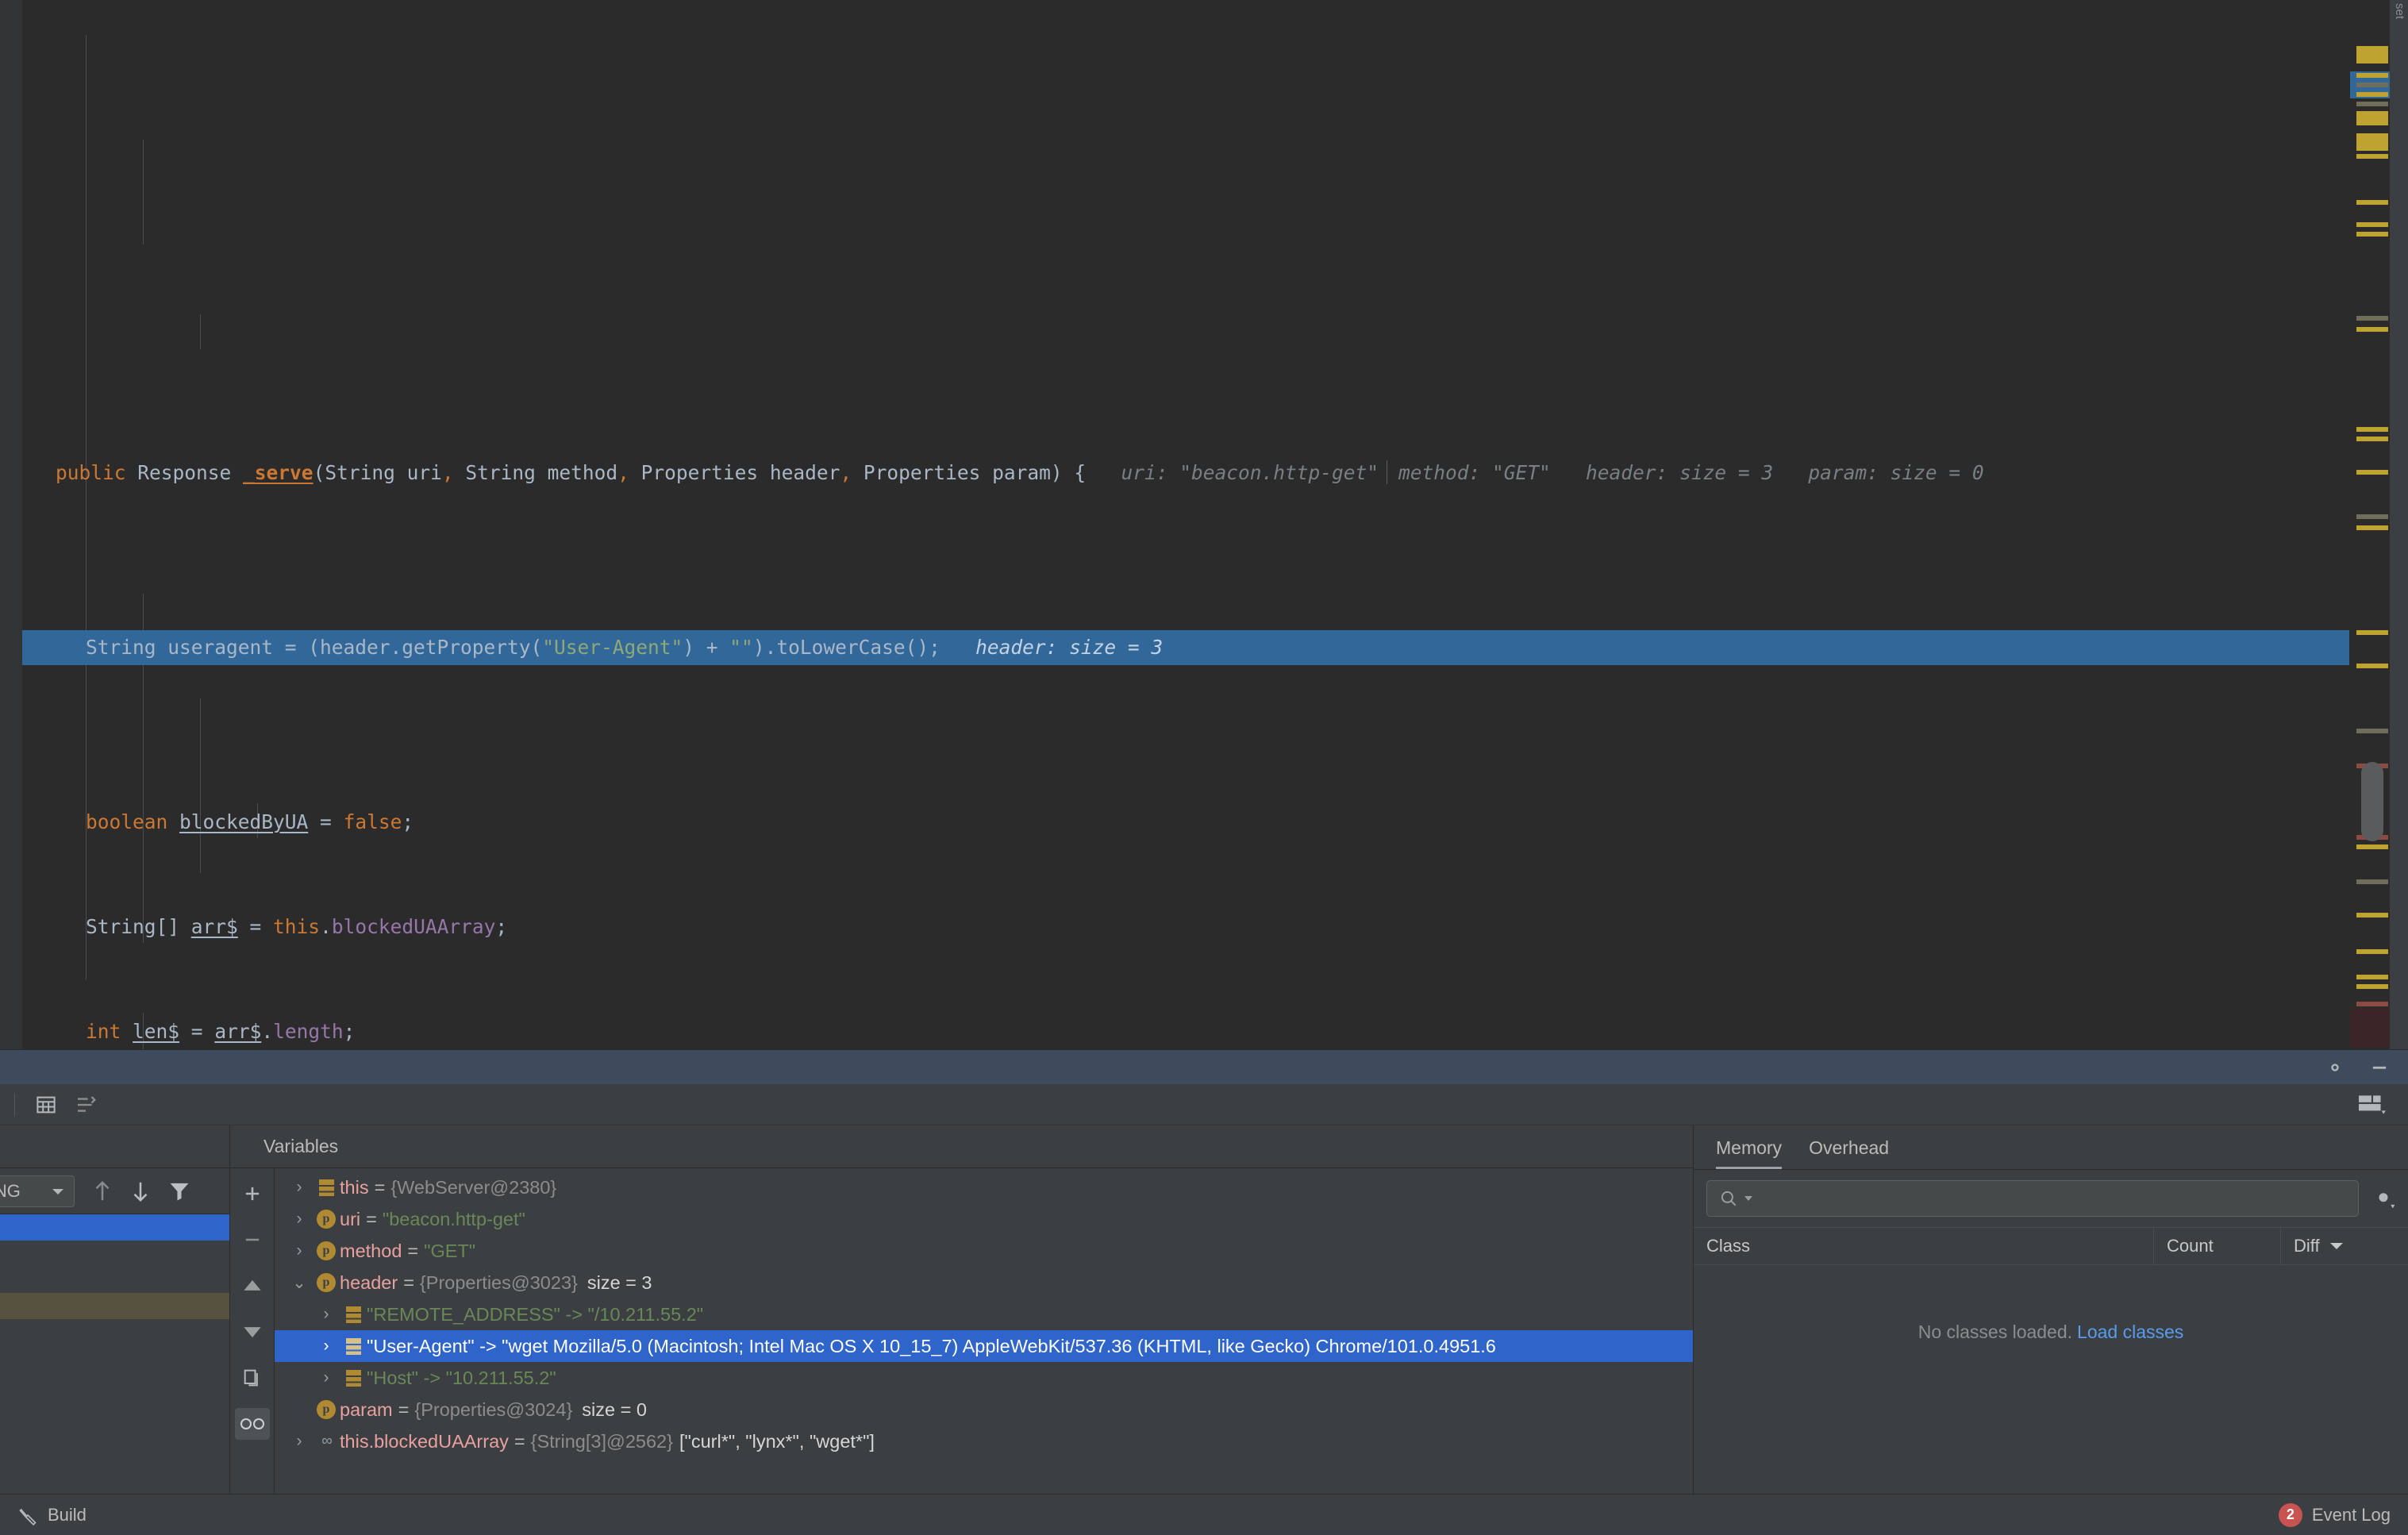 The image size is (2408, 1535). I want to click on code-line: int len$ = arr$.length;, so click(221, 1031).